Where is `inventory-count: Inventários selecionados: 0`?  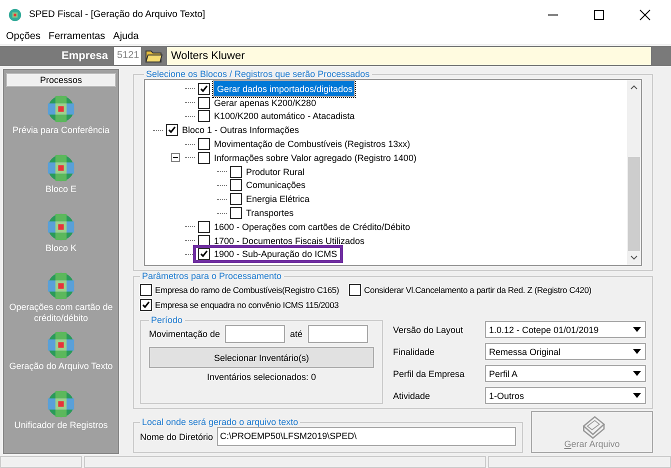 inventory-count: Inventários selecionados: 0 is located at coordinates (262, 377).